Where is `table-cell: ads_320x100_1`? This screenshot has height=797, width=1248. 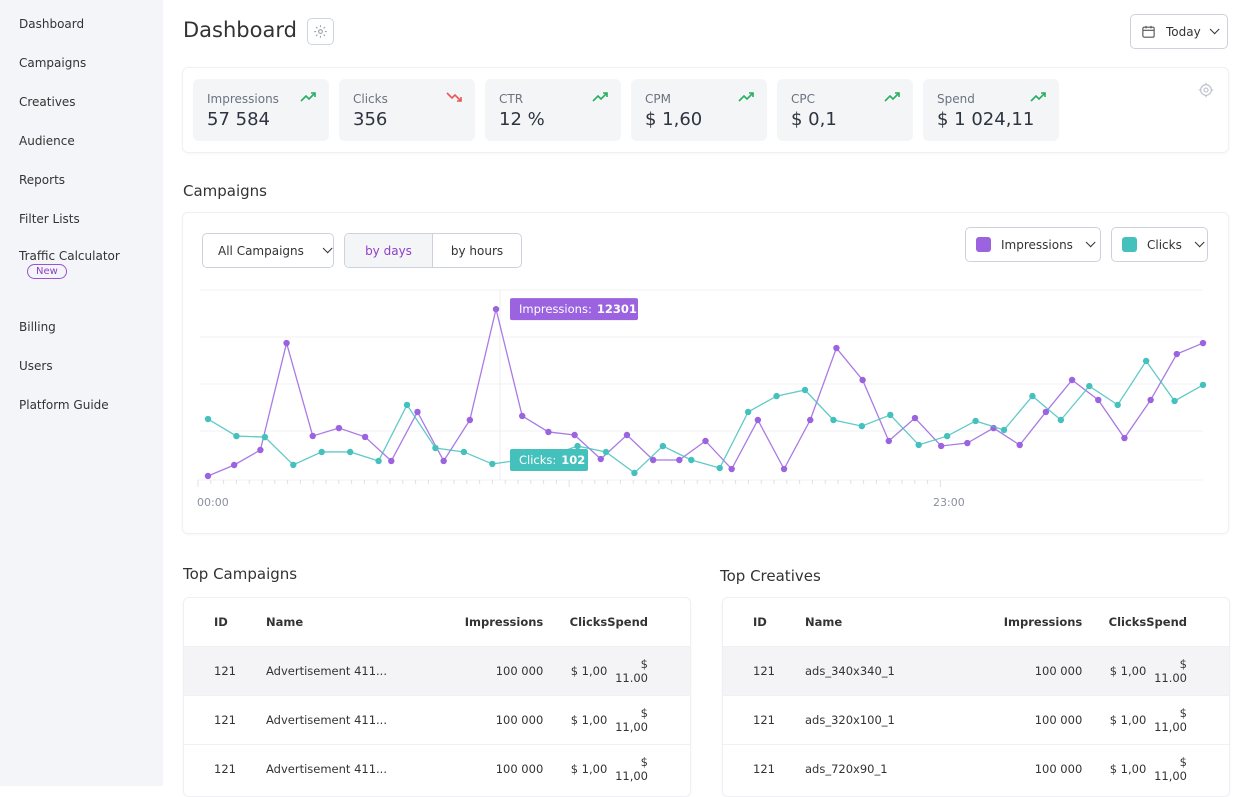 table-cell: ads_320x100_1 is located at coordinates (889, 719).